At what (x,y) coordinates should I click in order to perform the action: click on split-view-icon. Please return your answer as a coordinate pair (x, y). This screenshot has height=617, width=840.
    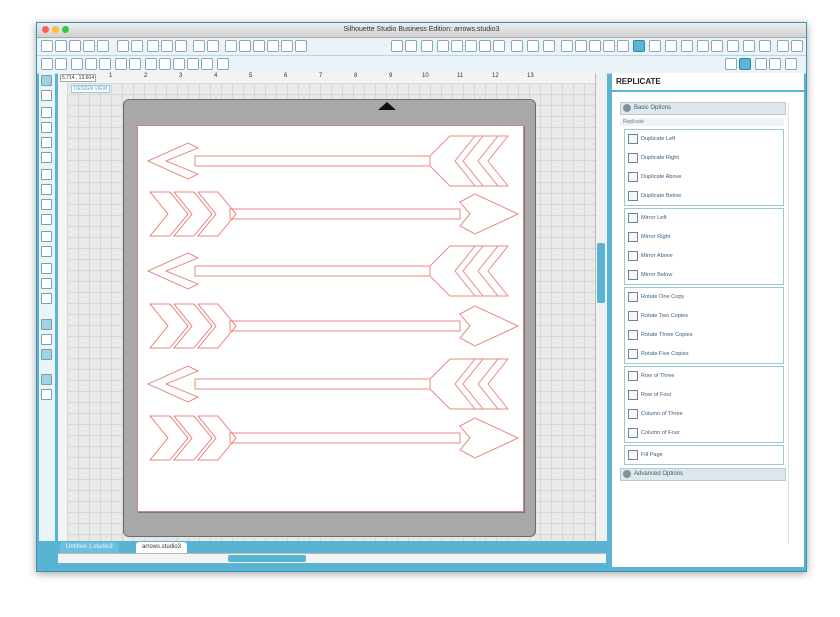
    Looking at the image, I should click on (46, 394).